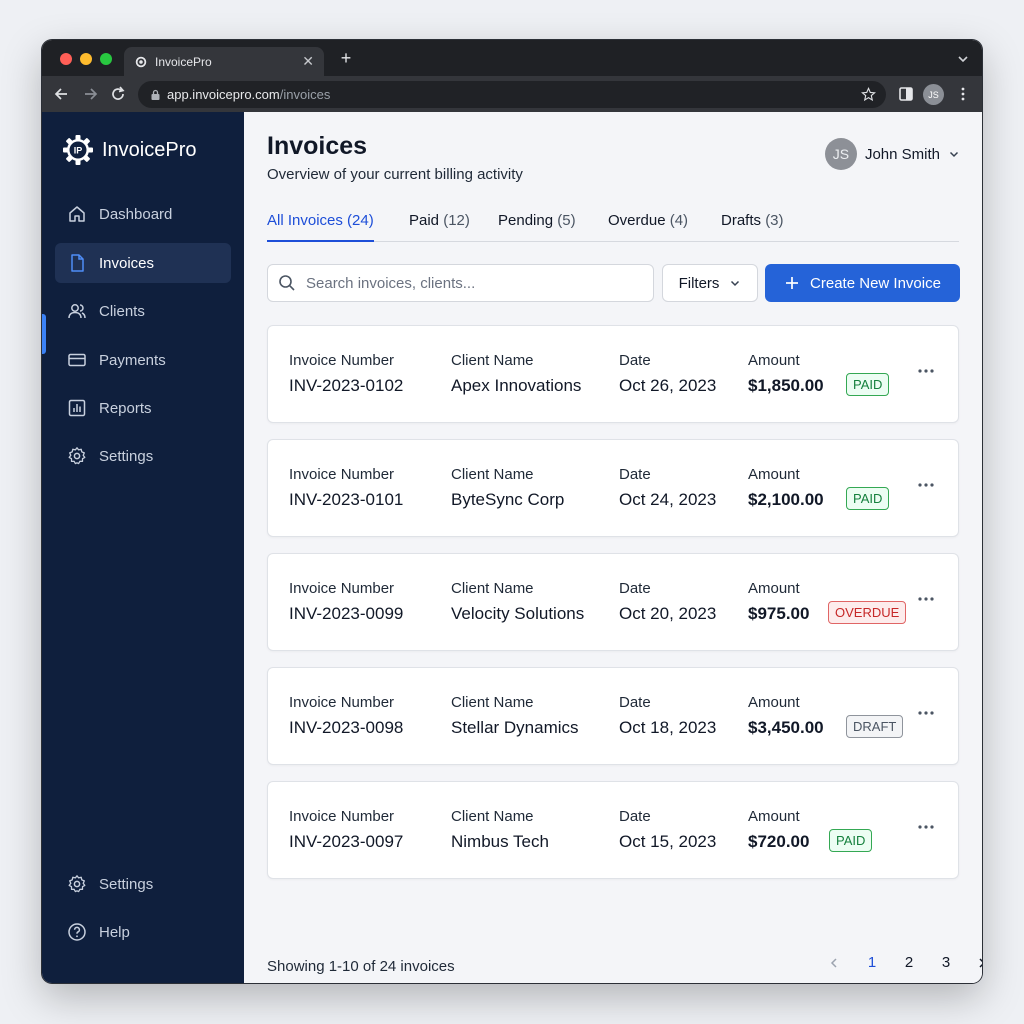  I want to click on browser-tab-bar: InvoicePro ✕ +, so click(512, 58).